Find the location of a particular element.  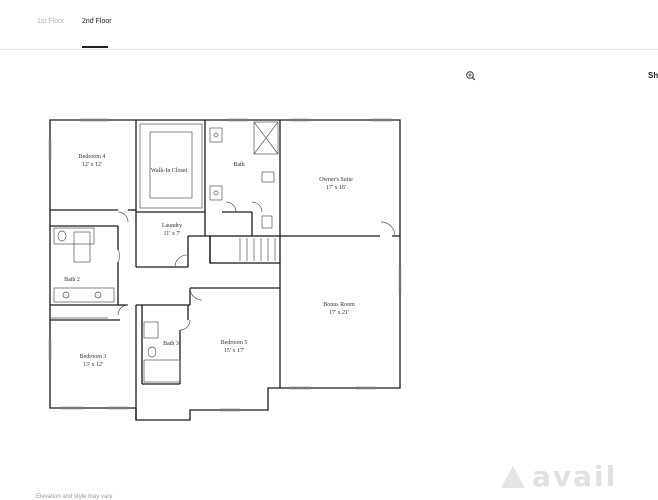

room-name-bonus-room: Bonus Room is located at coordinates (339, 305).